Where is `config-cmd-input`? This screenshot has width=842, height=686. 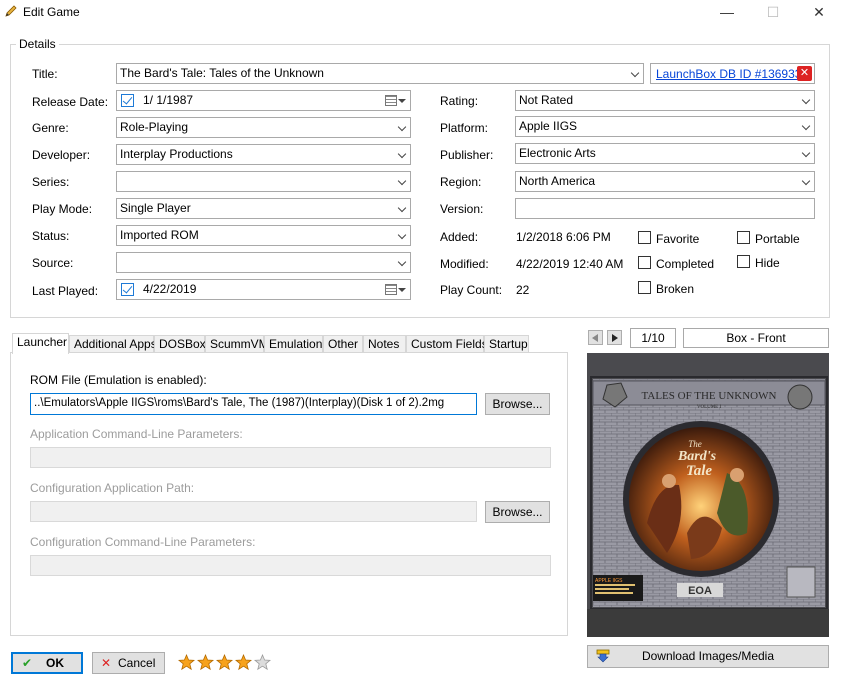
config-cmd-input is located at coordinates (290, 565).